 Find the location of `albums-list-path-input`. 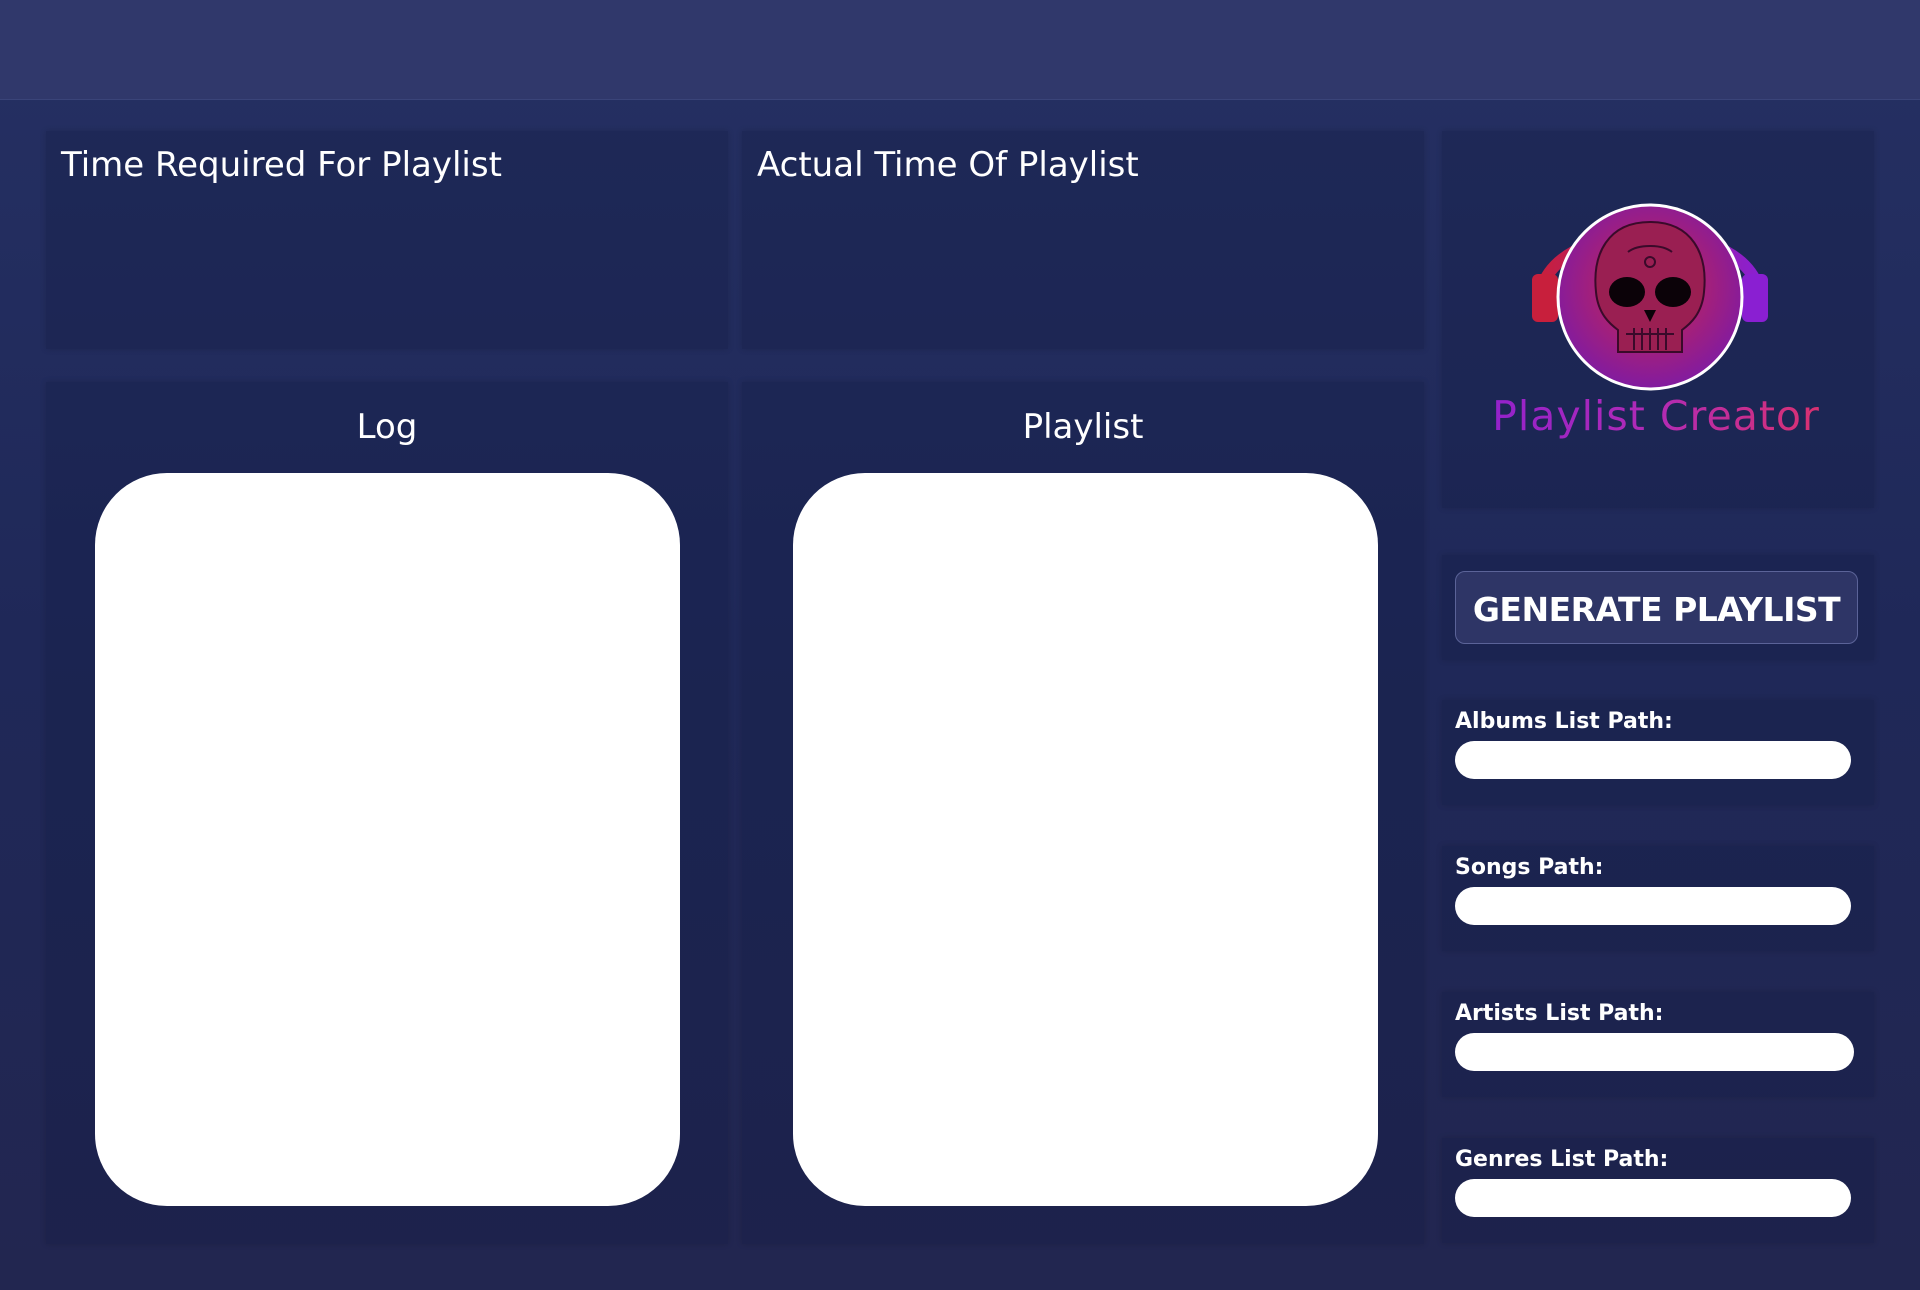

albums-list-path-input is located at coordinates (1653, 760).